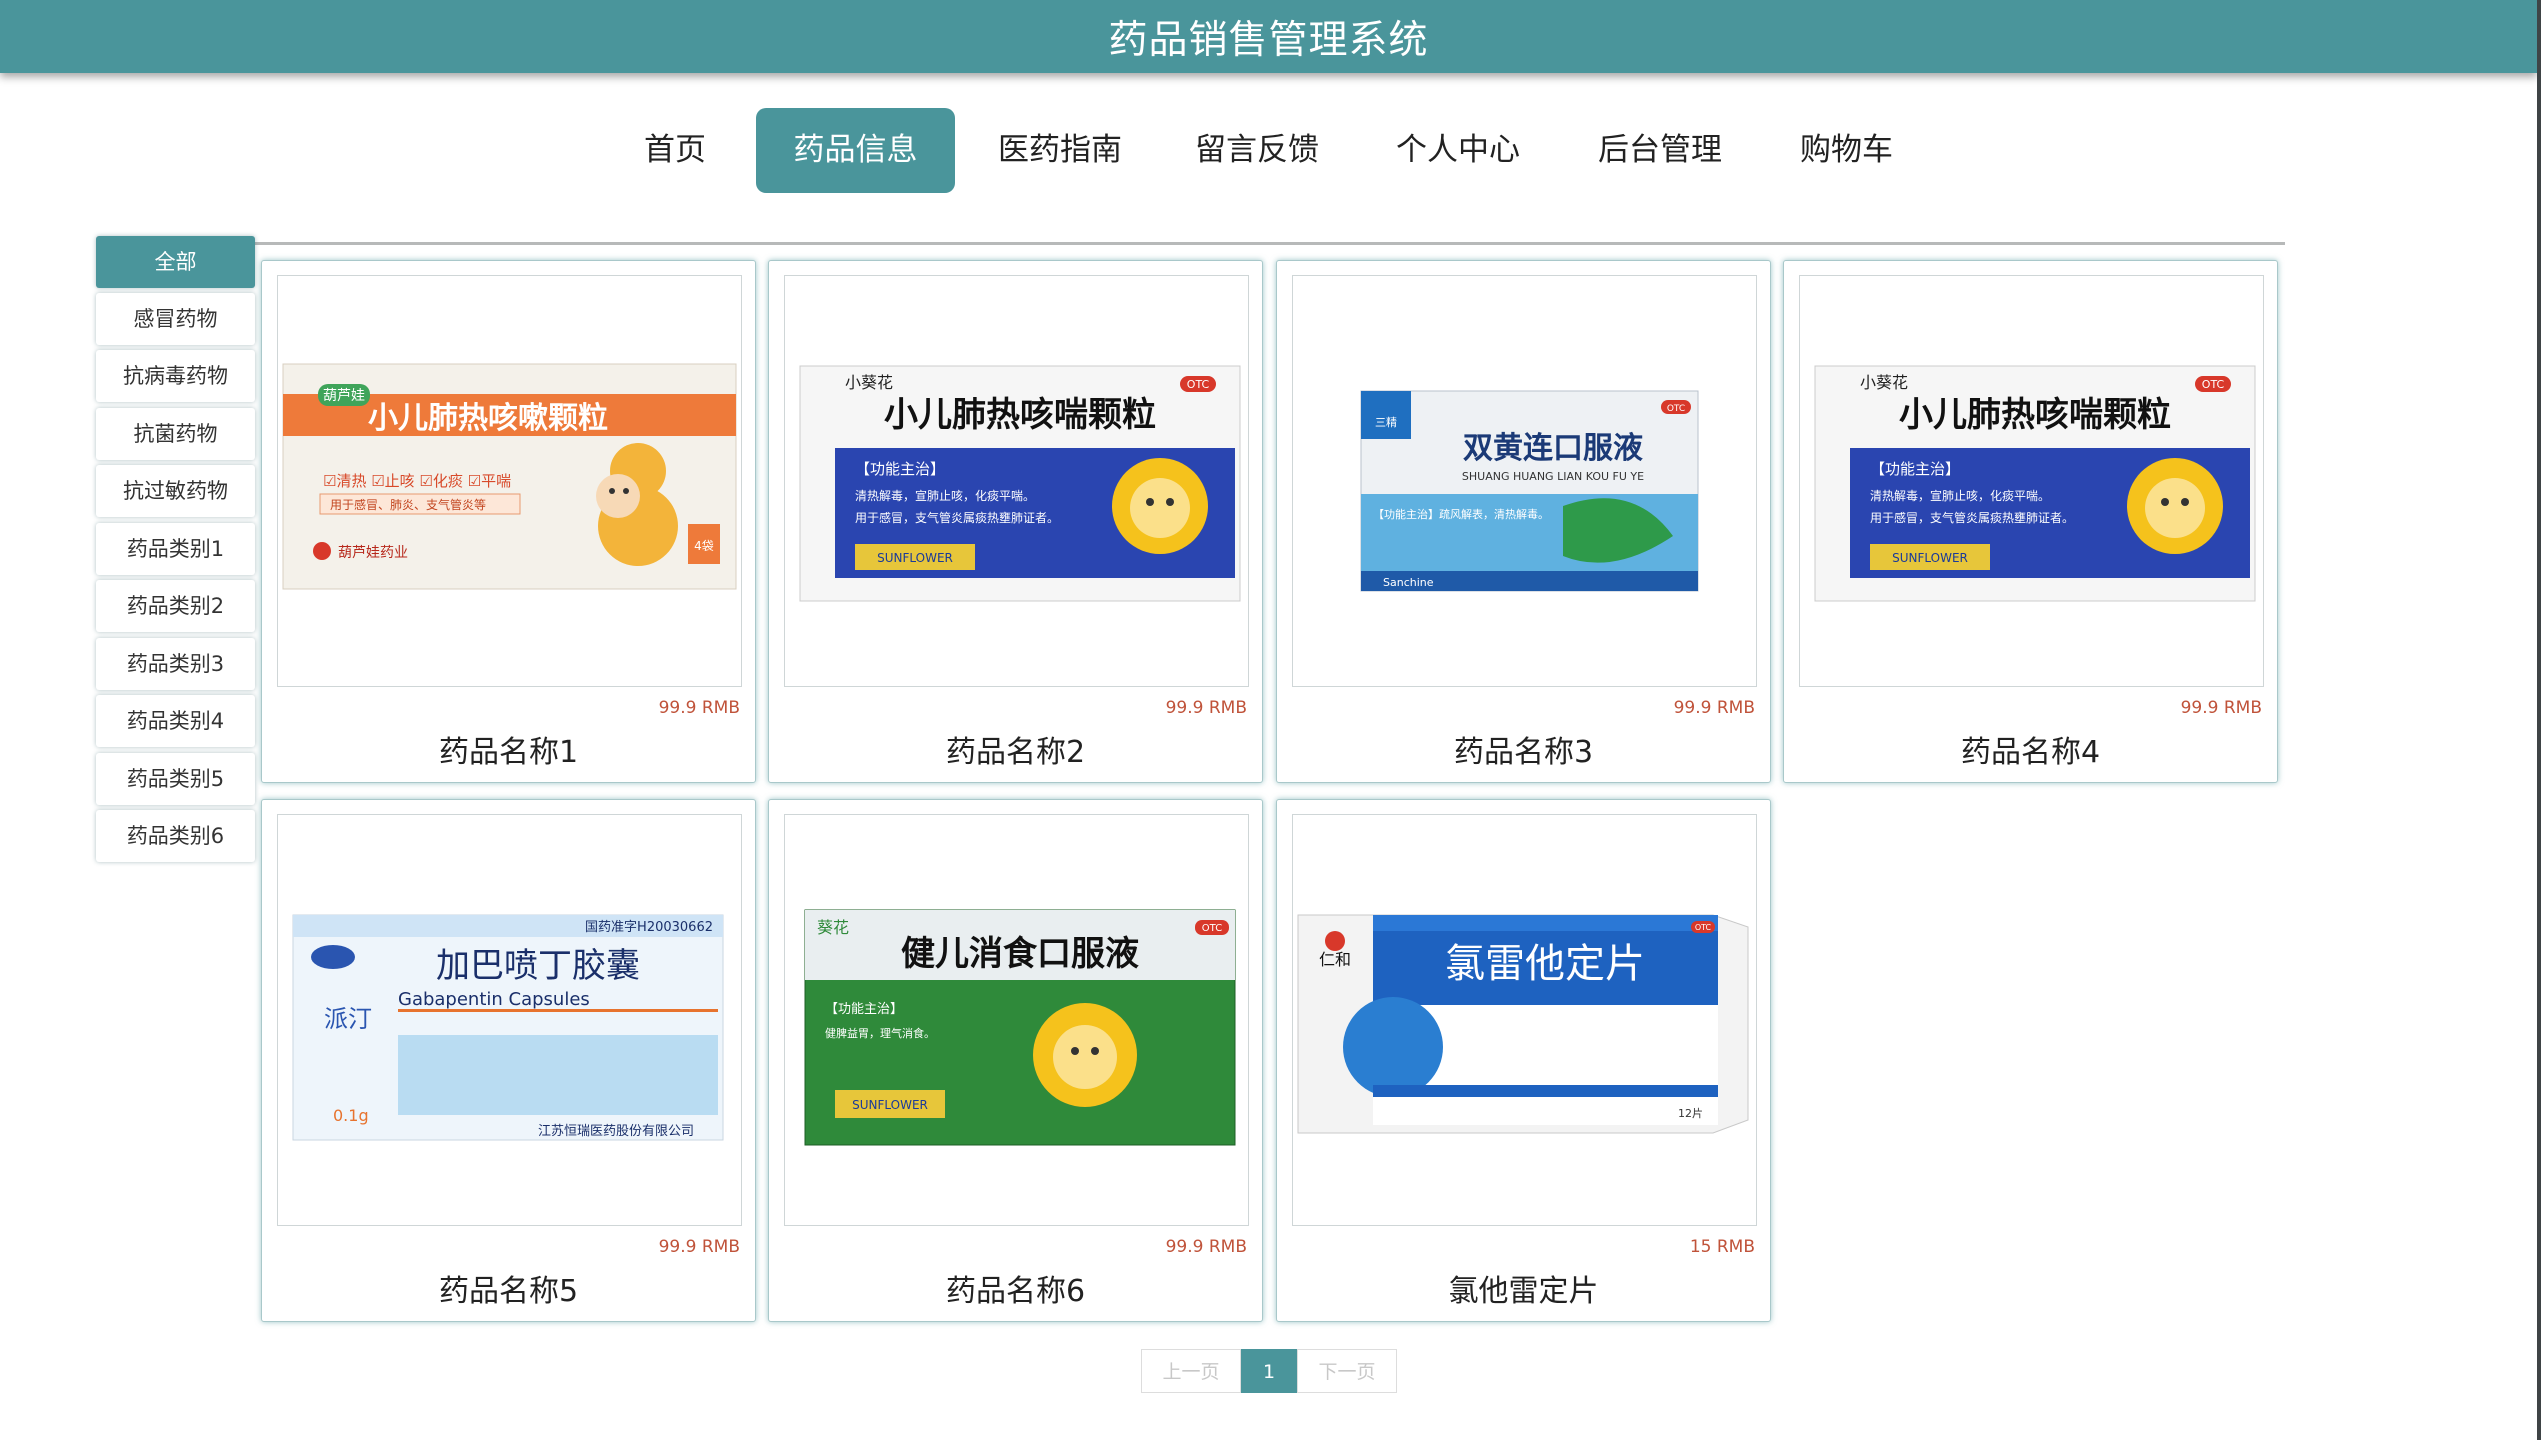  What do you see at coordinates (649, 927) in the screenshot?
I see `box-approval: 国药准字H20030662` at bounding box center [649, 927].